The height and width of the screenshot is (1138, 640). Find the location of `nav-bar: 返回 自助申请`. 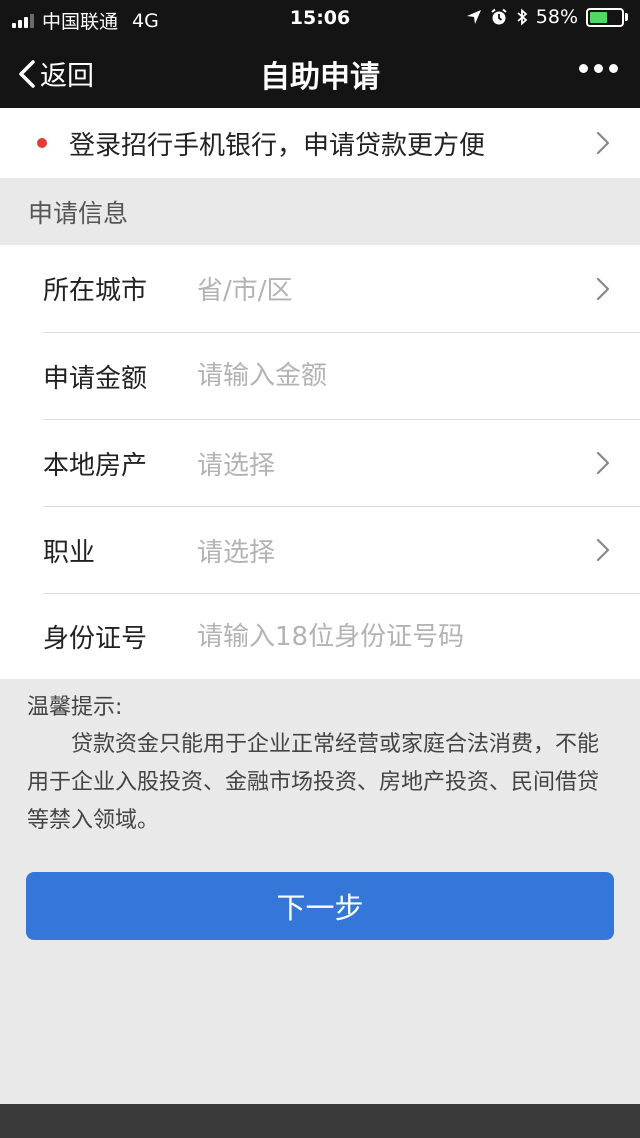

nav-bar: 返回 自助申请 is located at coordinates (320, 72).